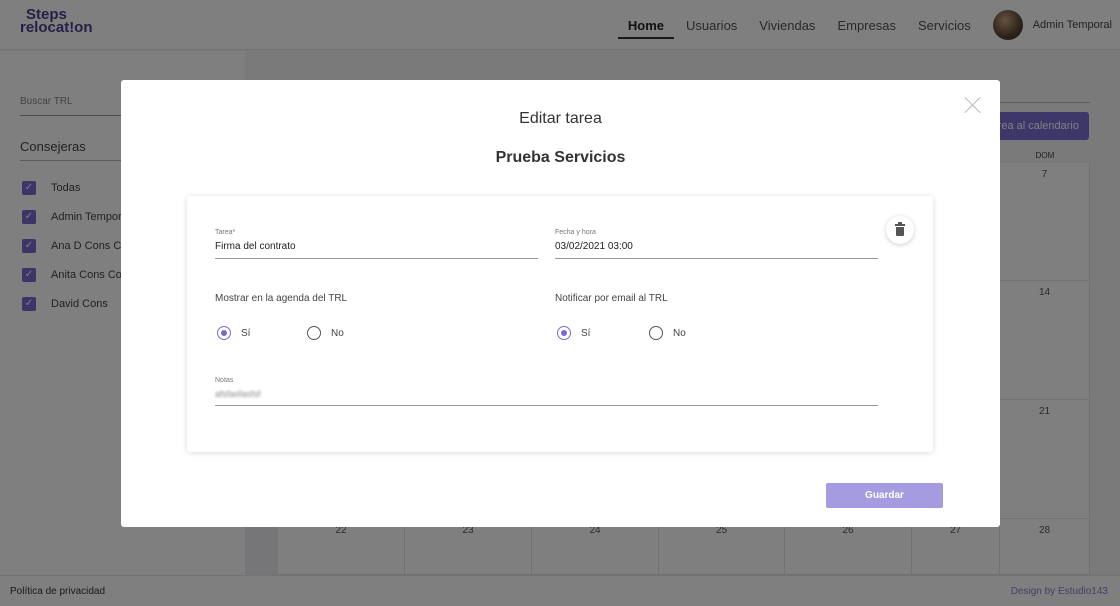  What do you see at coordinates (224, 380) in the screenshot?
I see `notas-label: Notas` at bounding box center [224, 380].